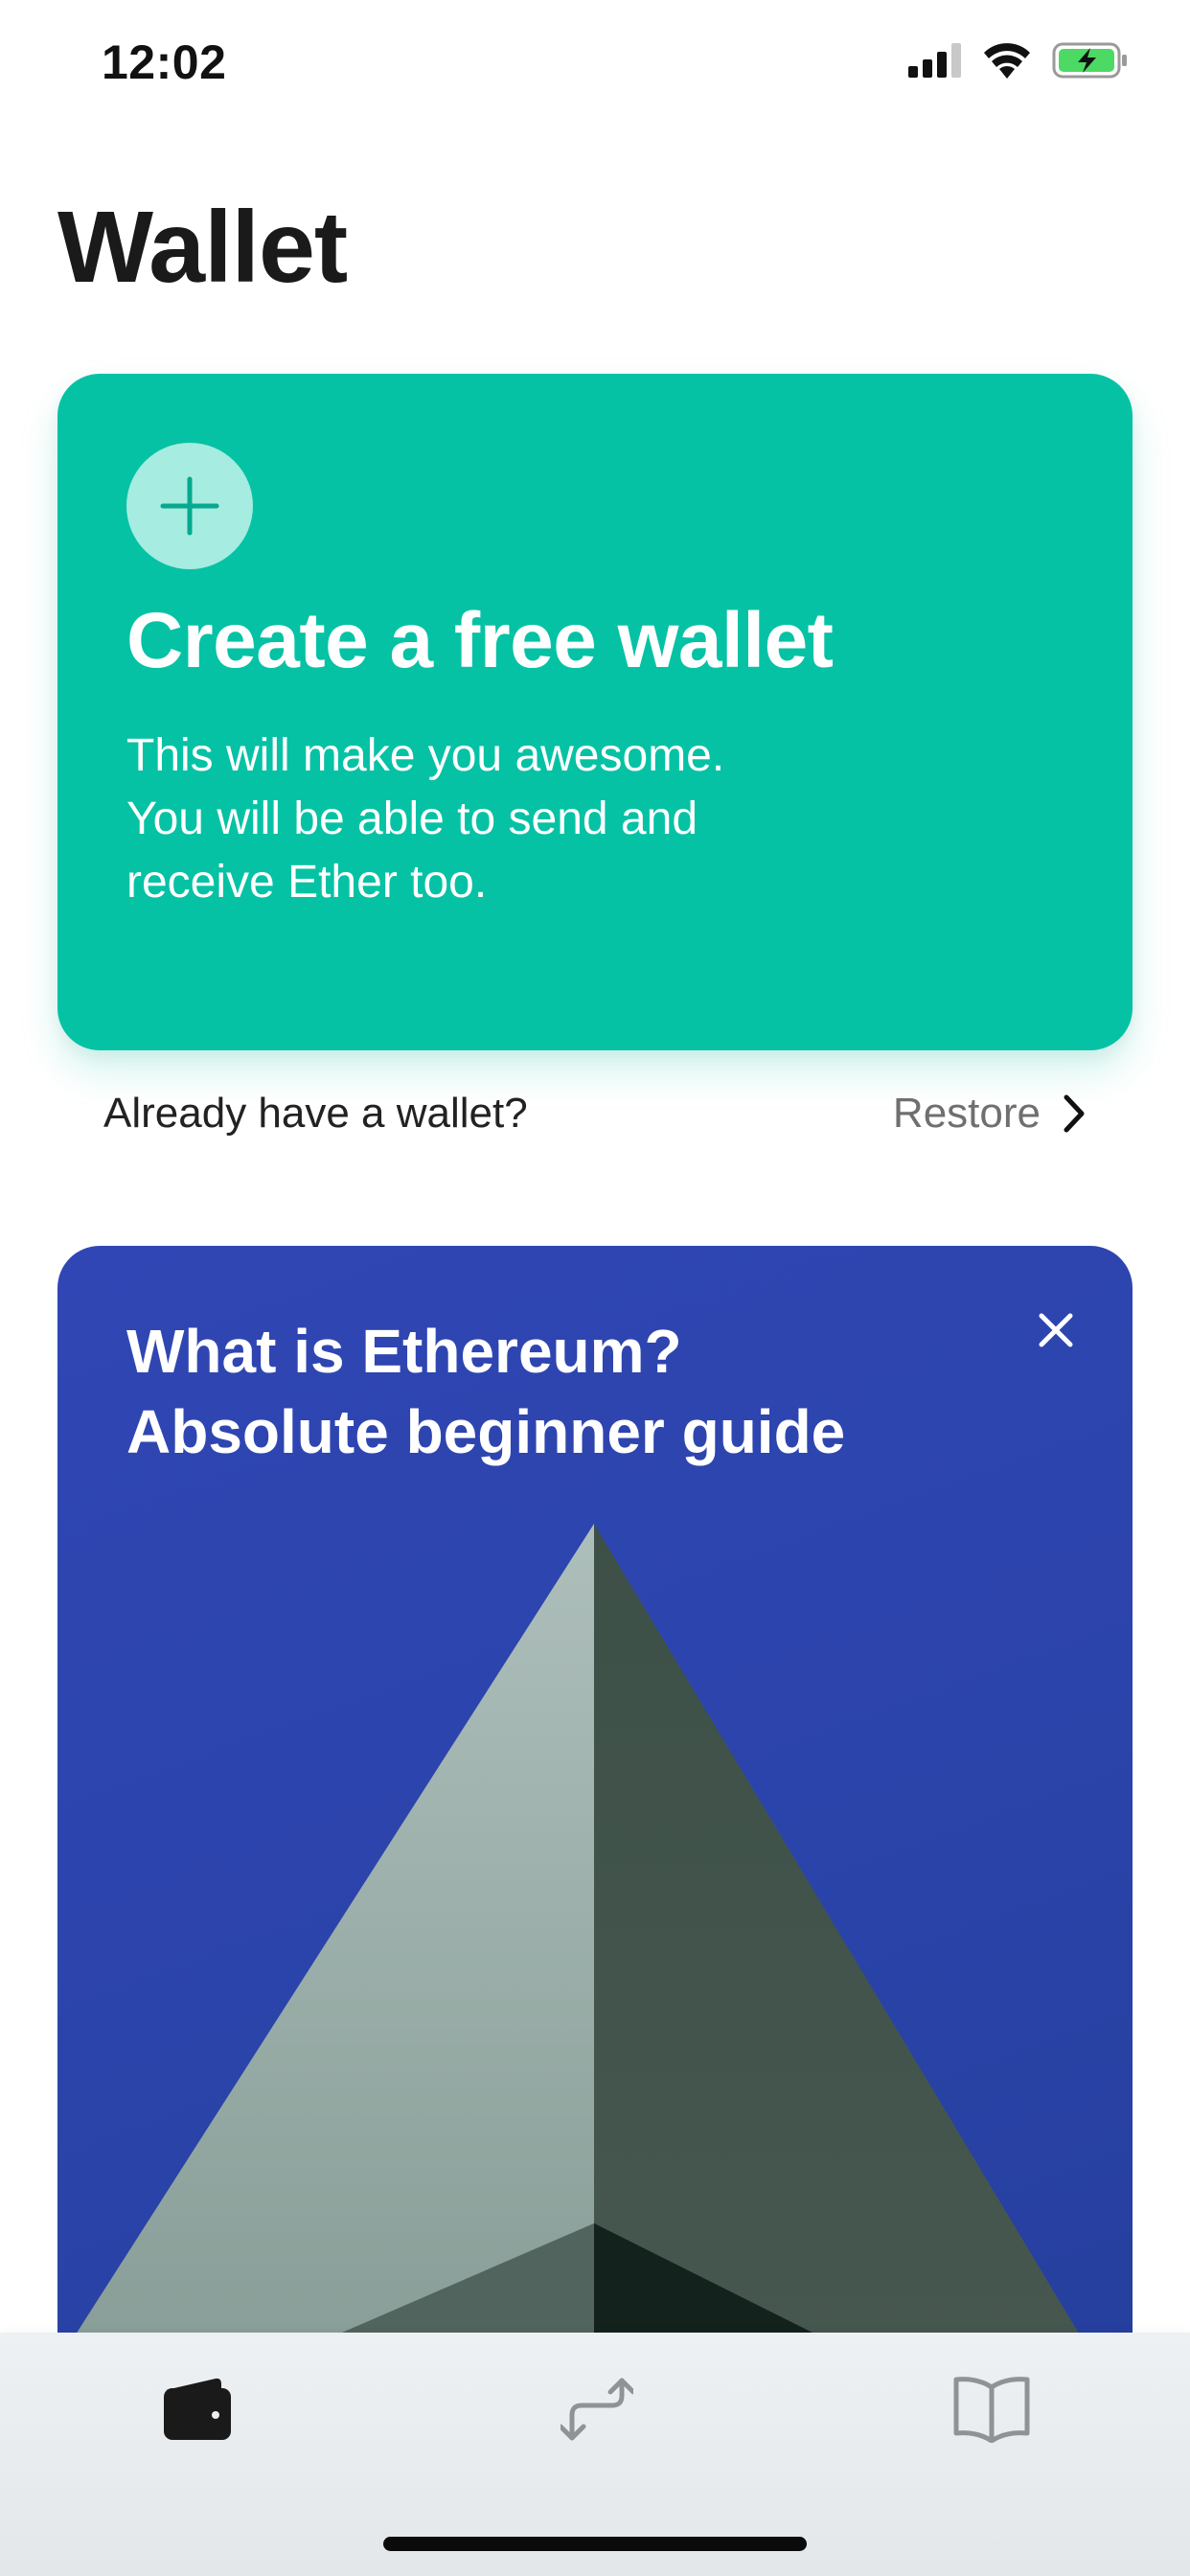 The height and width of the screenshot is (2576, 1190). What do you see at coordinates (1090, 60) in the screenshot?
I see `battery-charging-icon` at bounding box center [1090, 60].